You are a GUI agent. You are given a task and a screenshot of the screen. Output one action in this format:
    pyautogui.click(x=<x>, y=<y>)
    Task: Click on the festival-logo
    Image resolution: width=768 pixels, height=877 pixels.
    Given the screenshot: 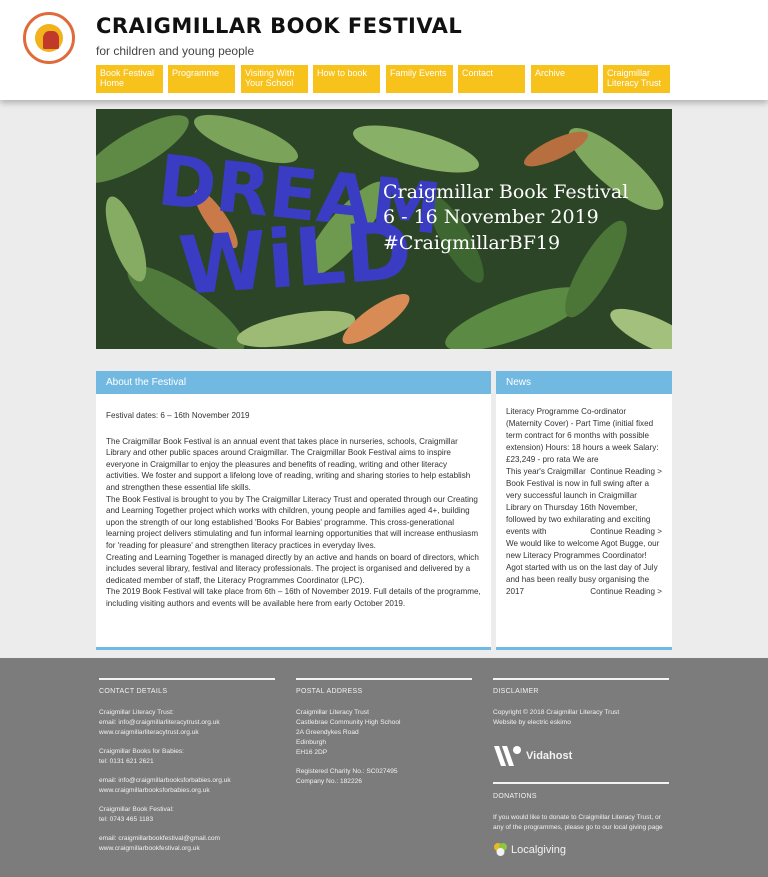 What is the action you would take?
    pyautogui.click(x=49, y=38)
    